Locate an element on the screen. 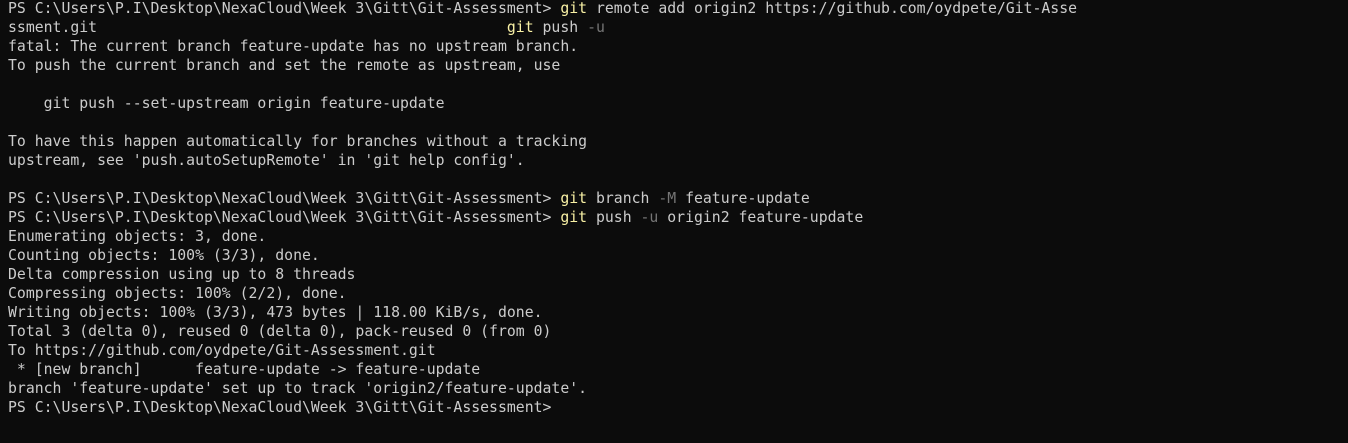 Image resolution: width=1348 pixels, height=443 pixels. terminal-text: Enumerating objects: 3, done. is located at coordinates (137, 236).